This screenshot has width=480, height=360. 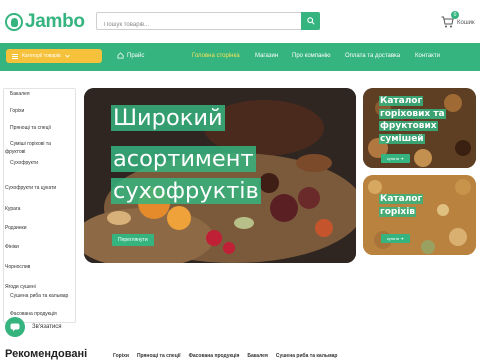 I want to click on logo-icon, so click(x=14, y=22).